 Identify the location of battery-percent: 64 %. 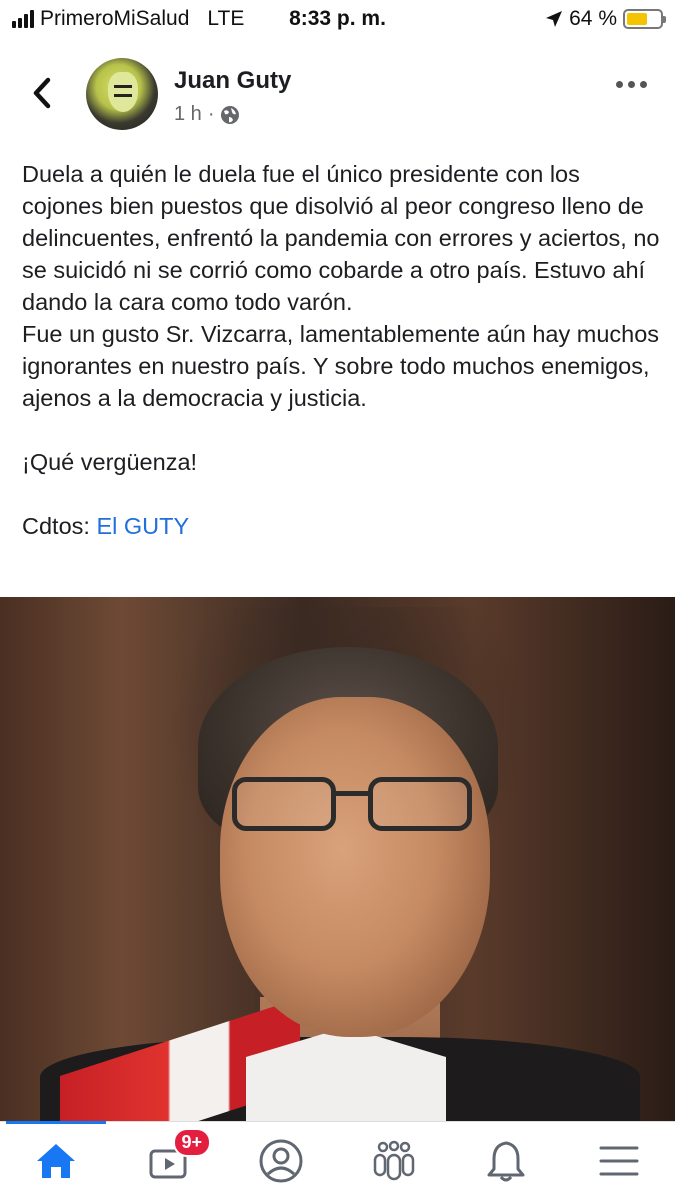
(593, 18).